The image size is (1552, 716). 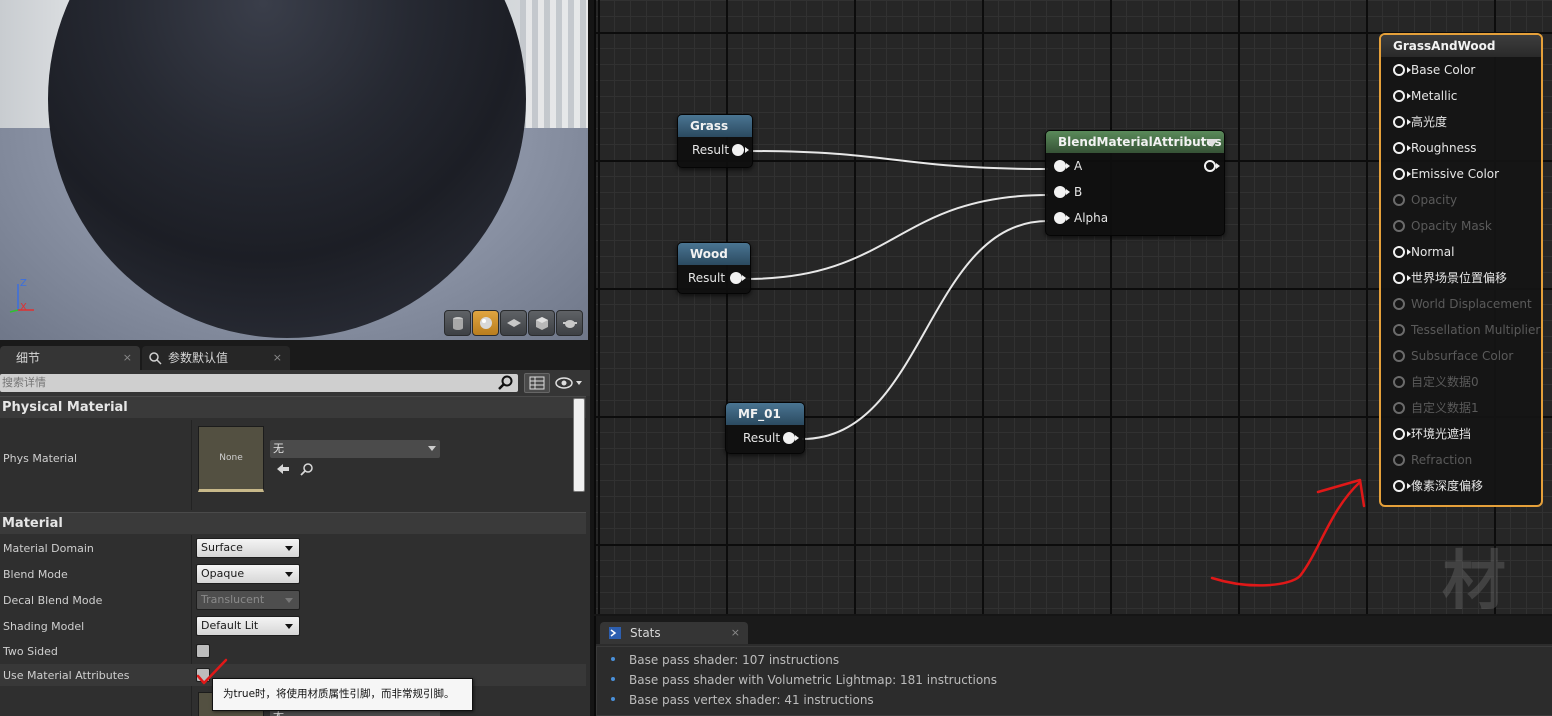 What do you see at coordinates (615, 633) in the screenshot?
I see `stats-icon` at bounding box center [615, 633].